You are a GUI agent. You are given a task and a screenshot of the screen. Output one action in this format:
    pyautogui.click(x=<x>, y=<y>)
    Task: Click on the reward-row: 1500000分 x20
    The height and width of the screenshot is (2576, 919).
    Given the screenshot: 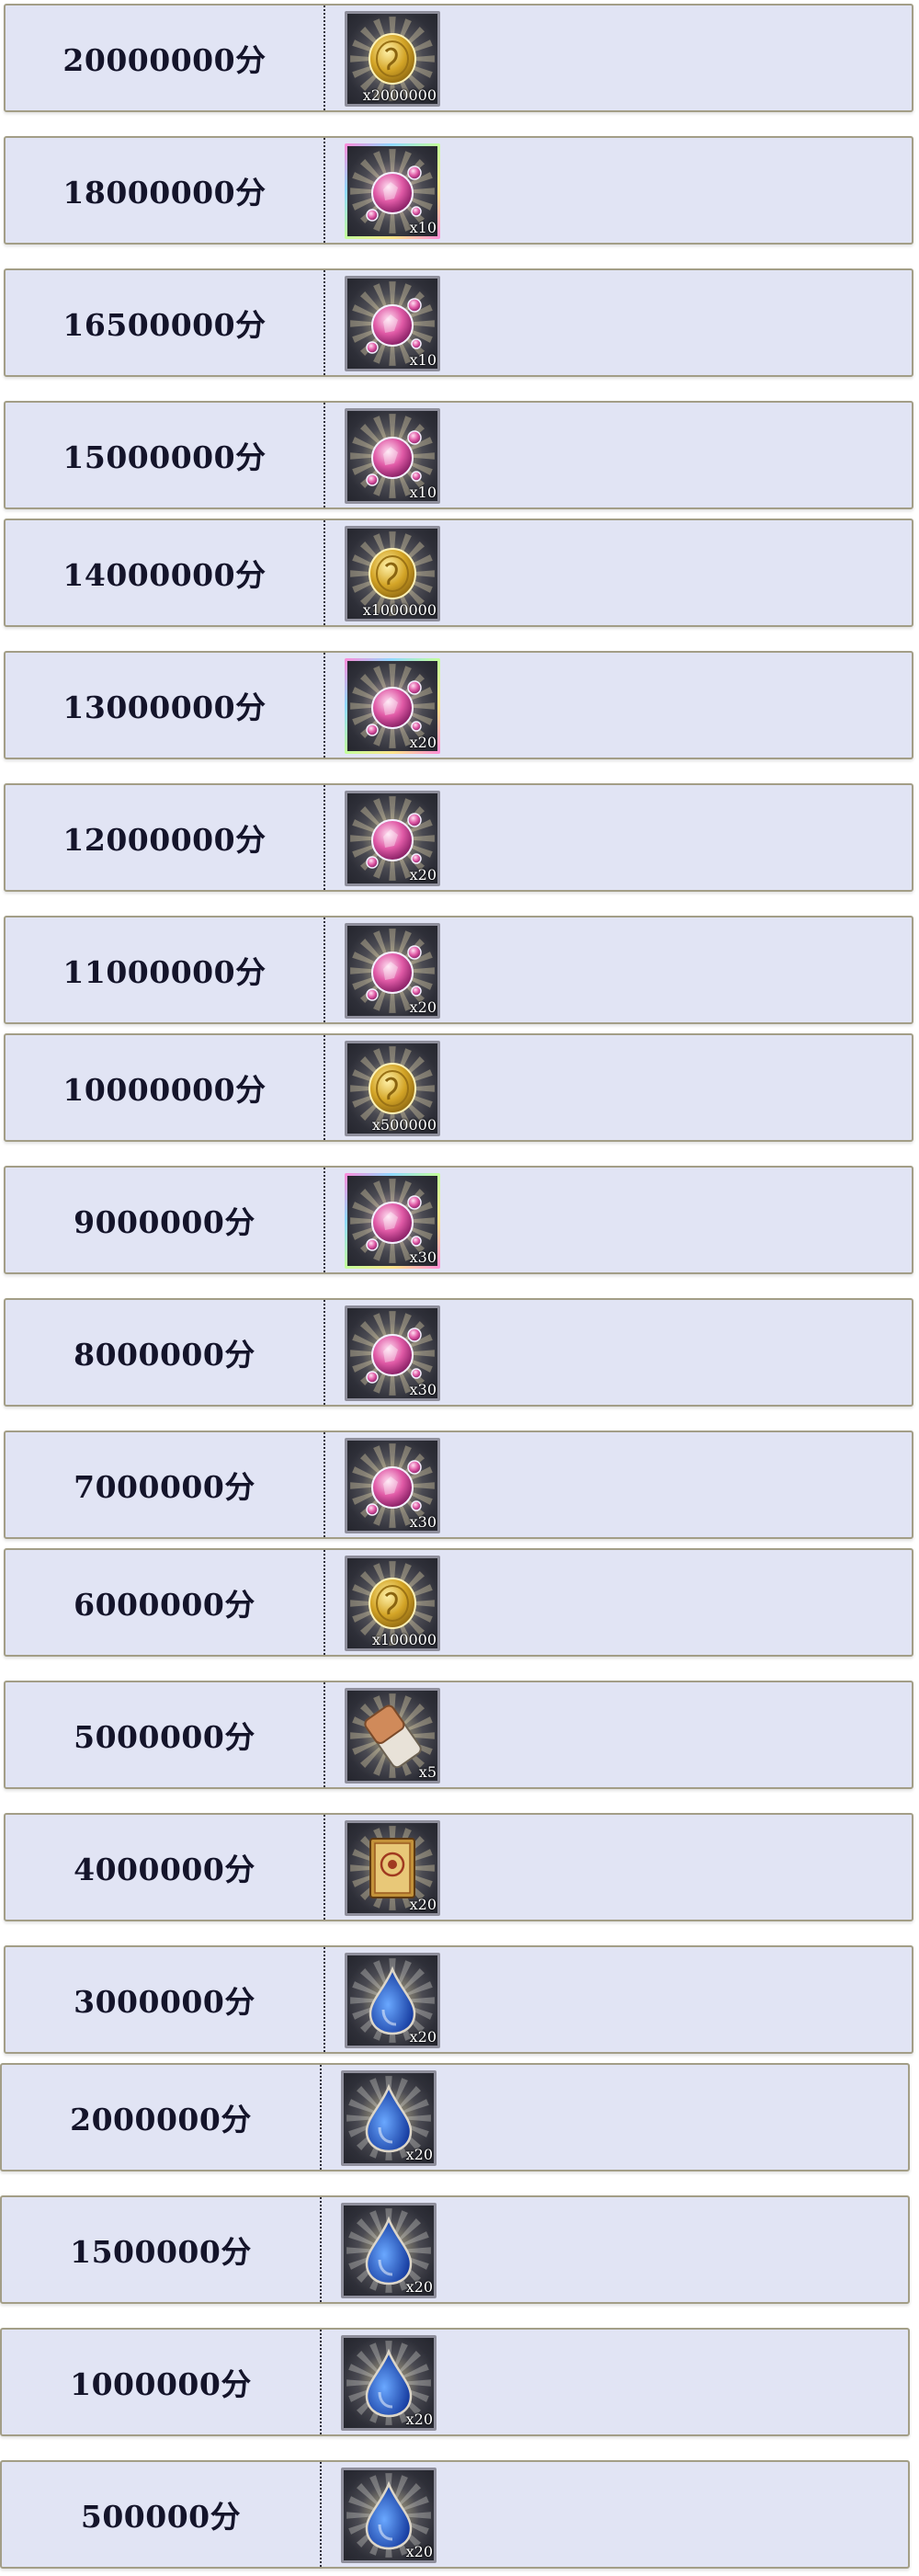 What is the action you would take?
    pyautogui.click(x=455, y=2249)
    